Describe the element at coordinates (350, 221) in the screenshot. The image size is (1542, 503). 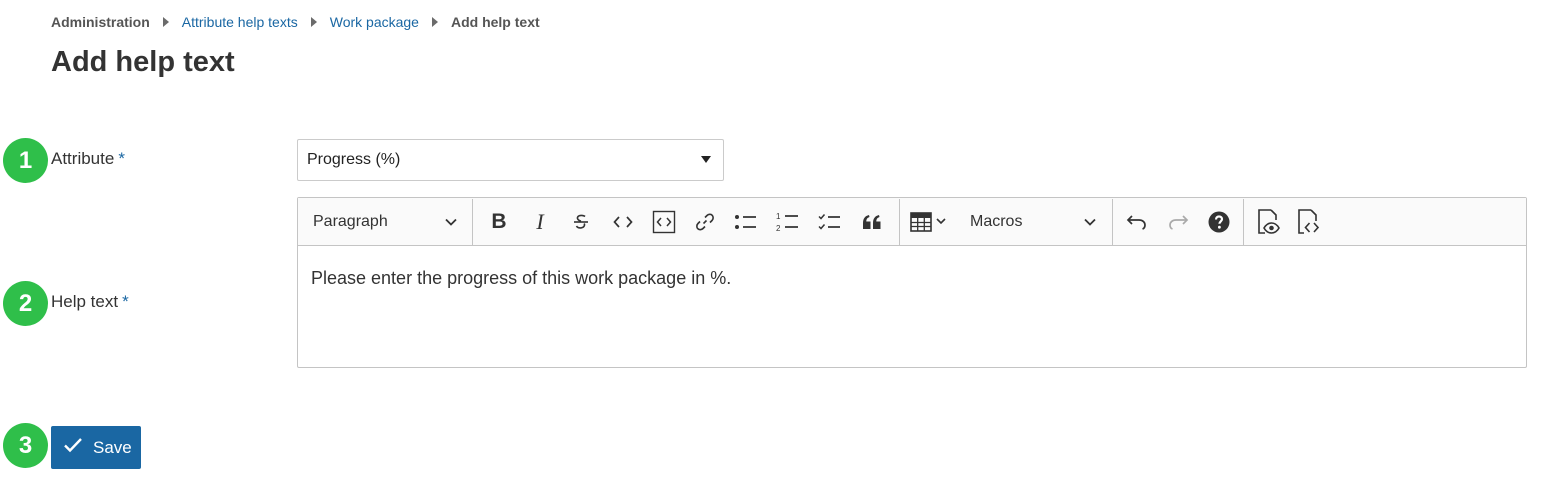
I see `paragraph-dropdown-label: Paragraph` at that location.